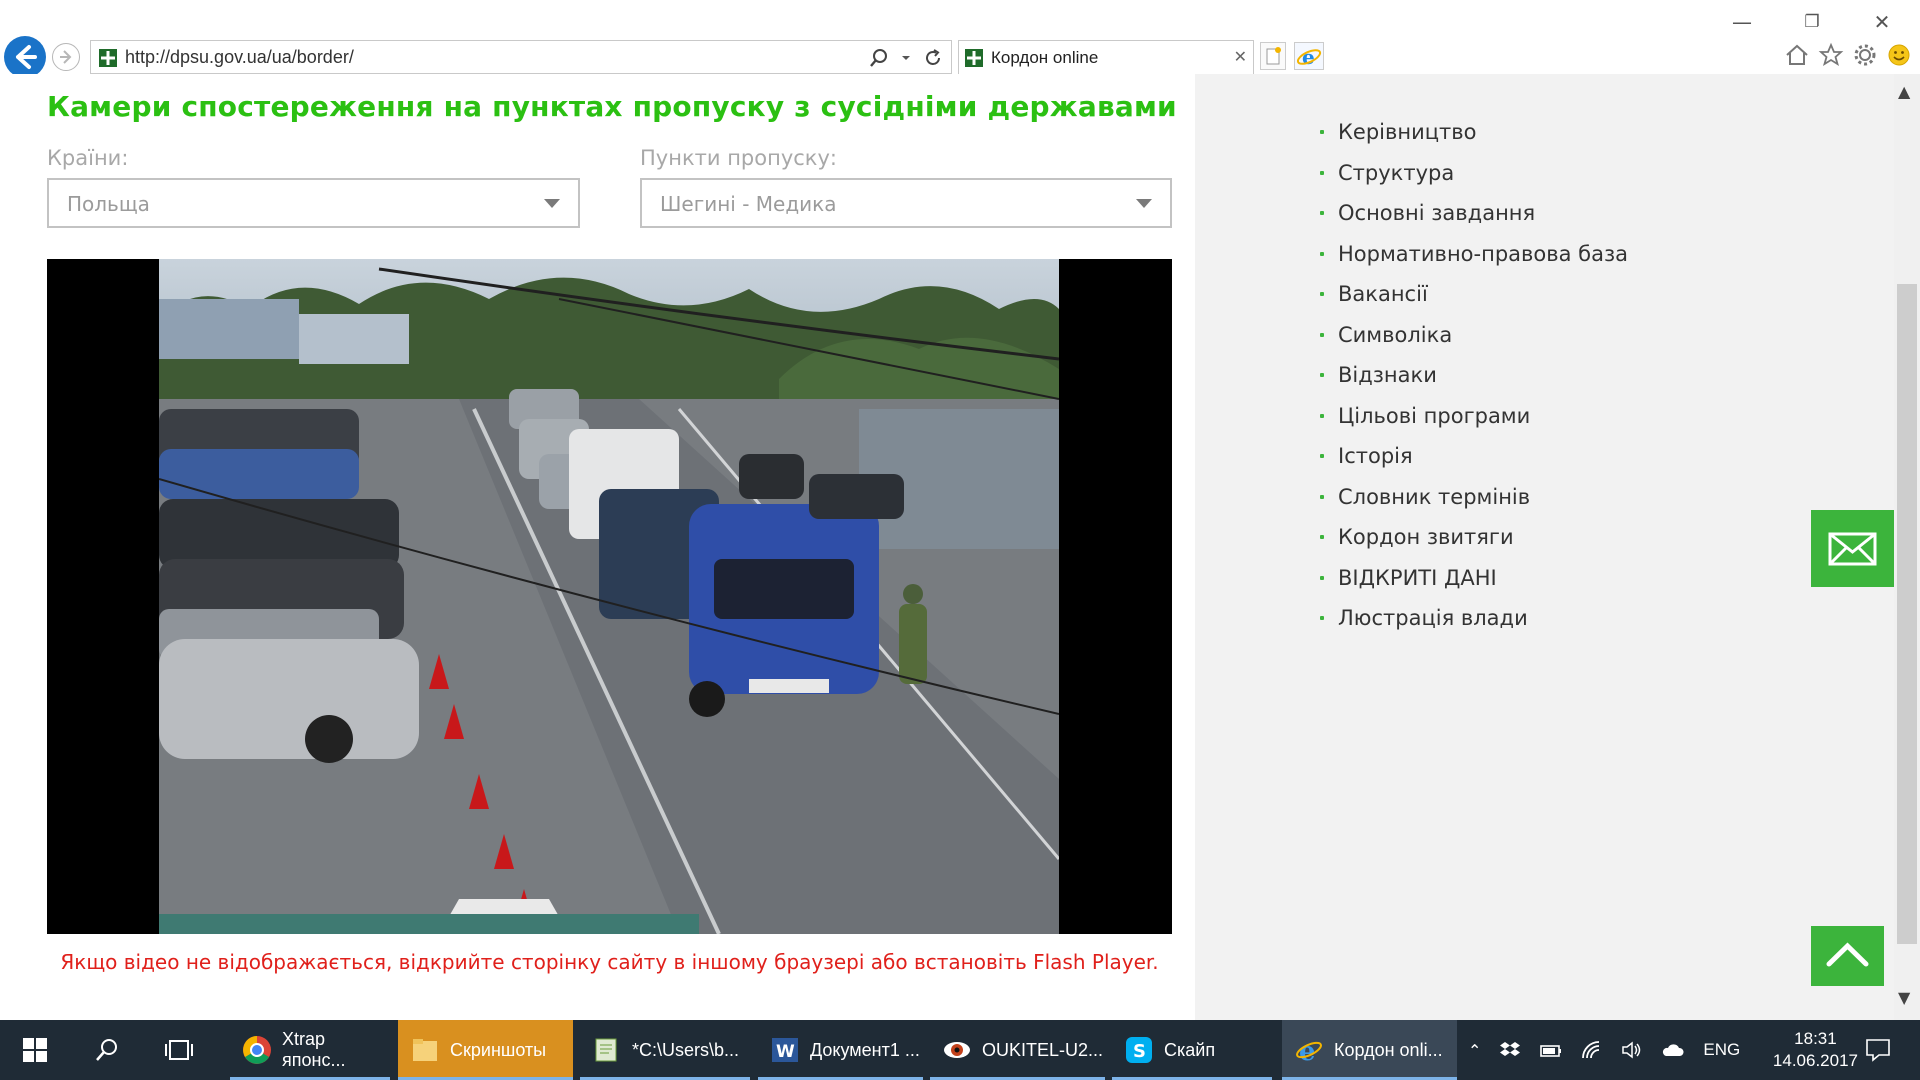  Describe the element at coordinates (1904, 91) in the screenshot. I see `scroll-up-icon: ▲` at that location.